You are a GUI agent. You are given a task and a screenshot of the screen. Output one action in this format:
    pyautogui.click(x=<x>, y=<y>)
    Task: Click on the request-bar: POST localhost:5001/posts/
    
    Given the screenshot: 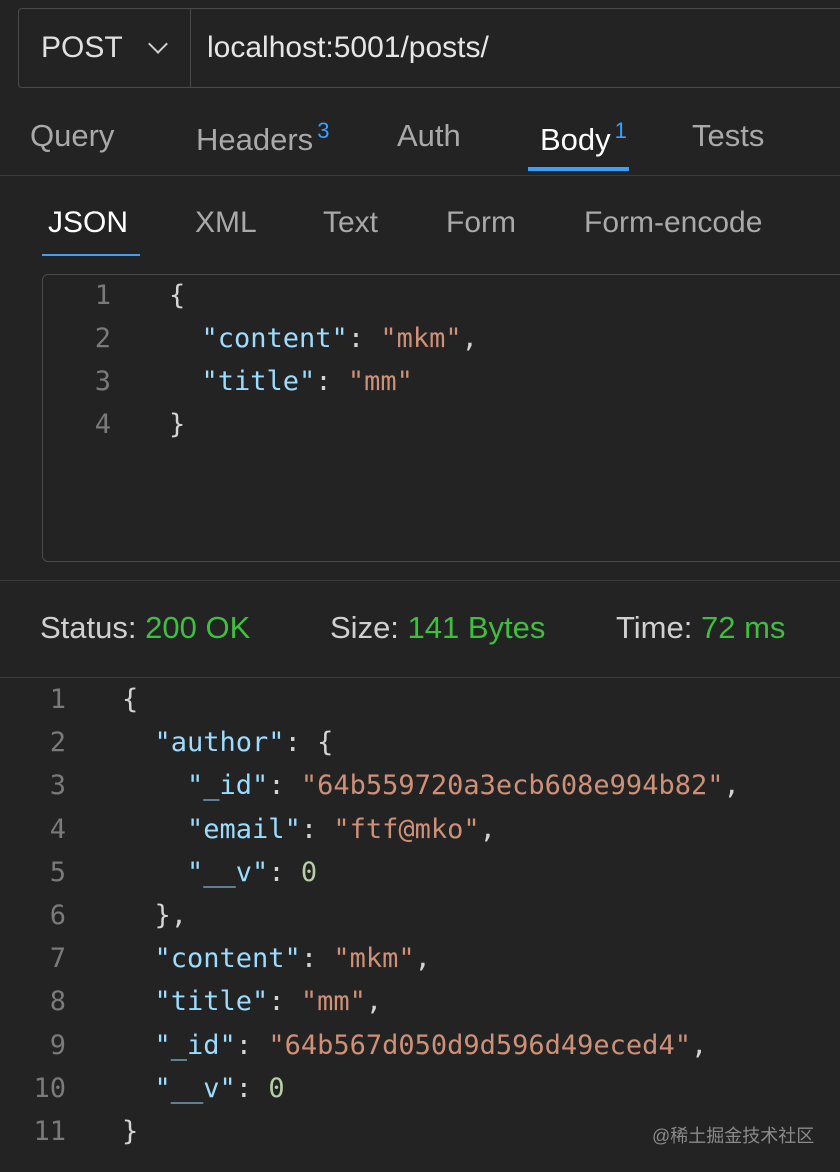 What is the action you would take?
    pyautogui.click(x=429, y=48)
    